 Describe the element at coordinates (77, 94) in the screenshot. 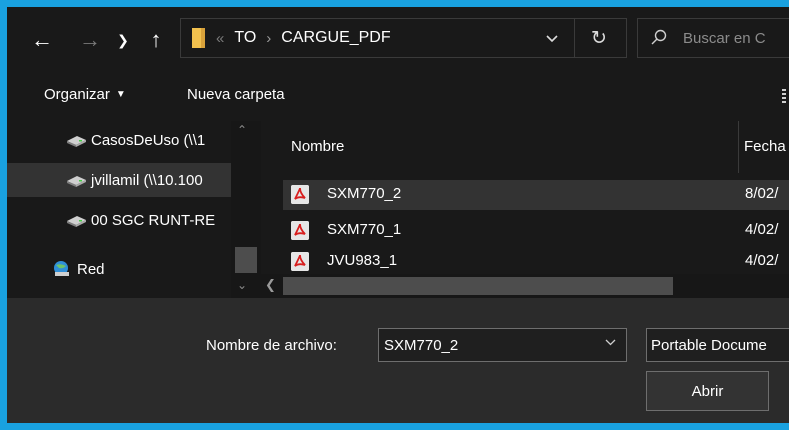

I see `organize-label: Organizar` at that location.